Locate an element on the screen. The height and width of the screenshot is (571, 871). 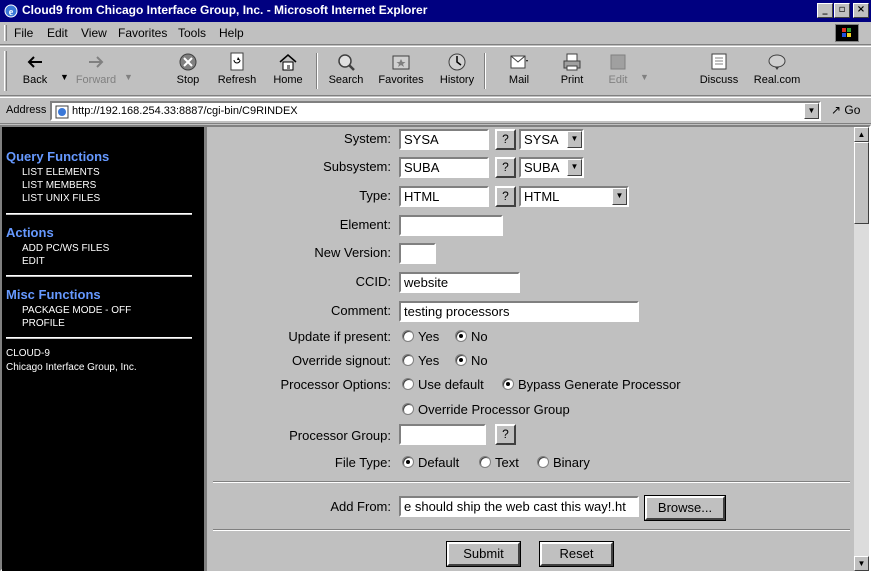
submit-button: Submit is located at coordinates (483, 554).